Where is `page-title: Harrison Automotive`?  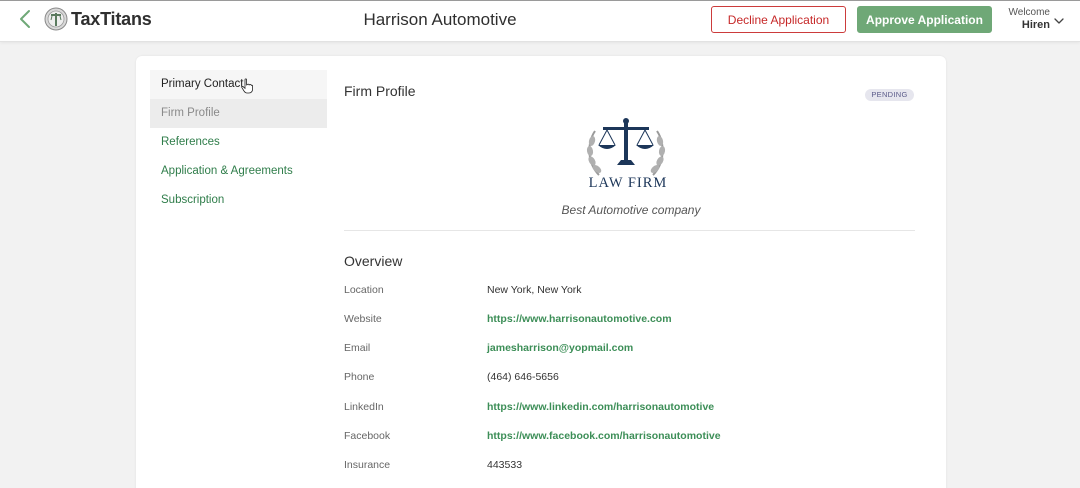
page-title: Harrison Automotive is located at coordinates (440, 19).